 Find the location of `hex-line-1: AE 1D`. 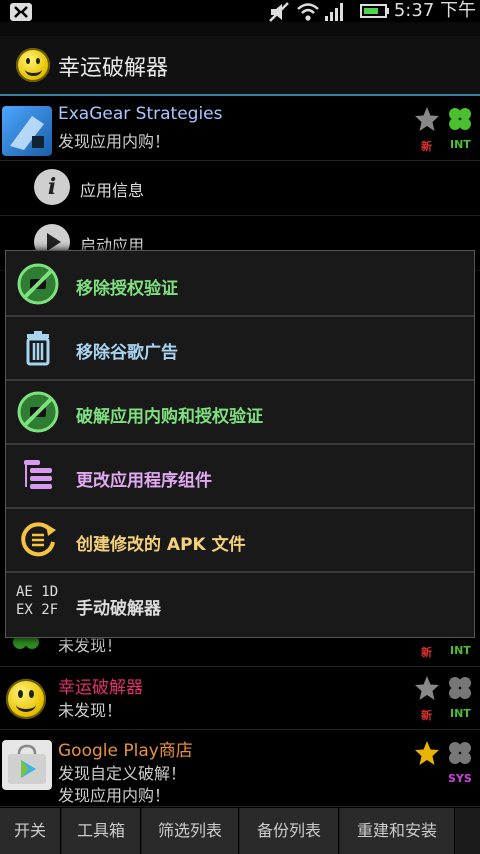

hex-line-1: AE 1D is located at coordinates (37, 592).